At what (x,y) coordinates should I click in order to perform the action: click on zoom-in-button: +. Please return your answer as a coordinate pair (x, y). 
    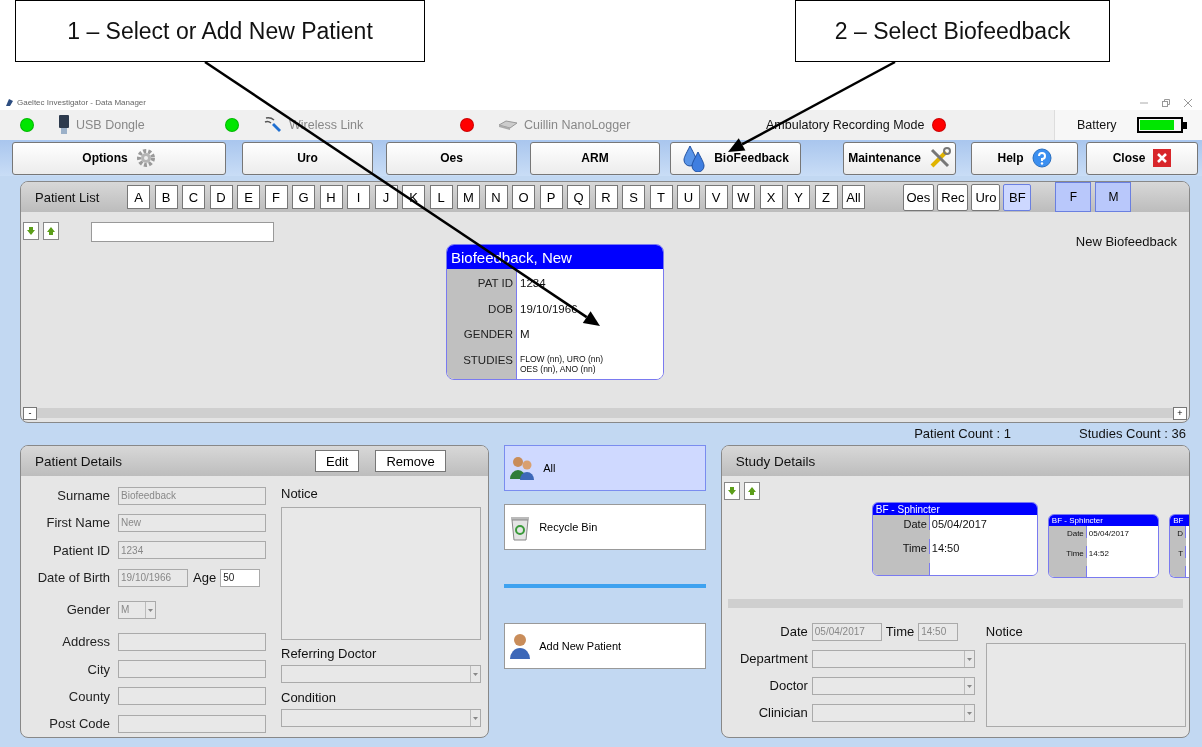
    Looking at the image, I should click on (1180, 413).